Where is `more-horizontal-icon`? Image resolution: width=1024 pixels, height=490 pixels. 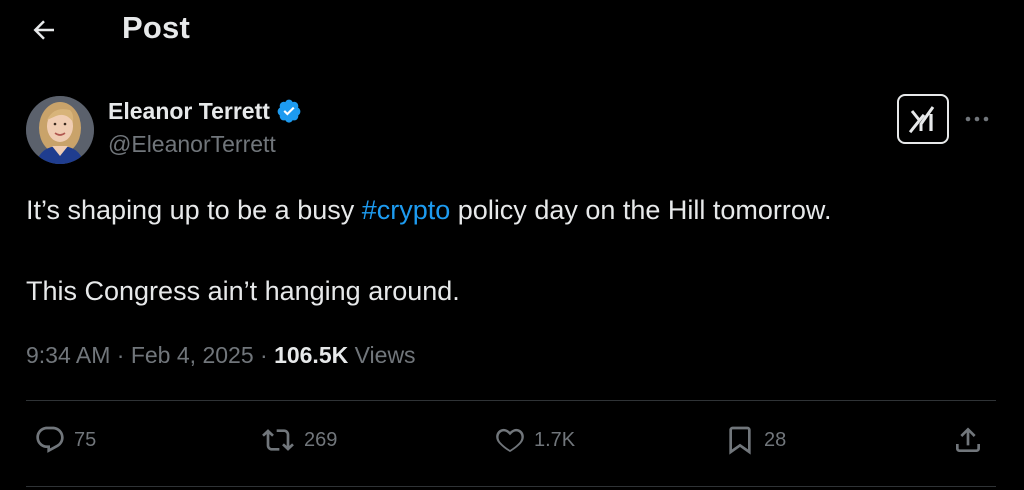
more-horizontal-icon is located at coordinates (977, 119).